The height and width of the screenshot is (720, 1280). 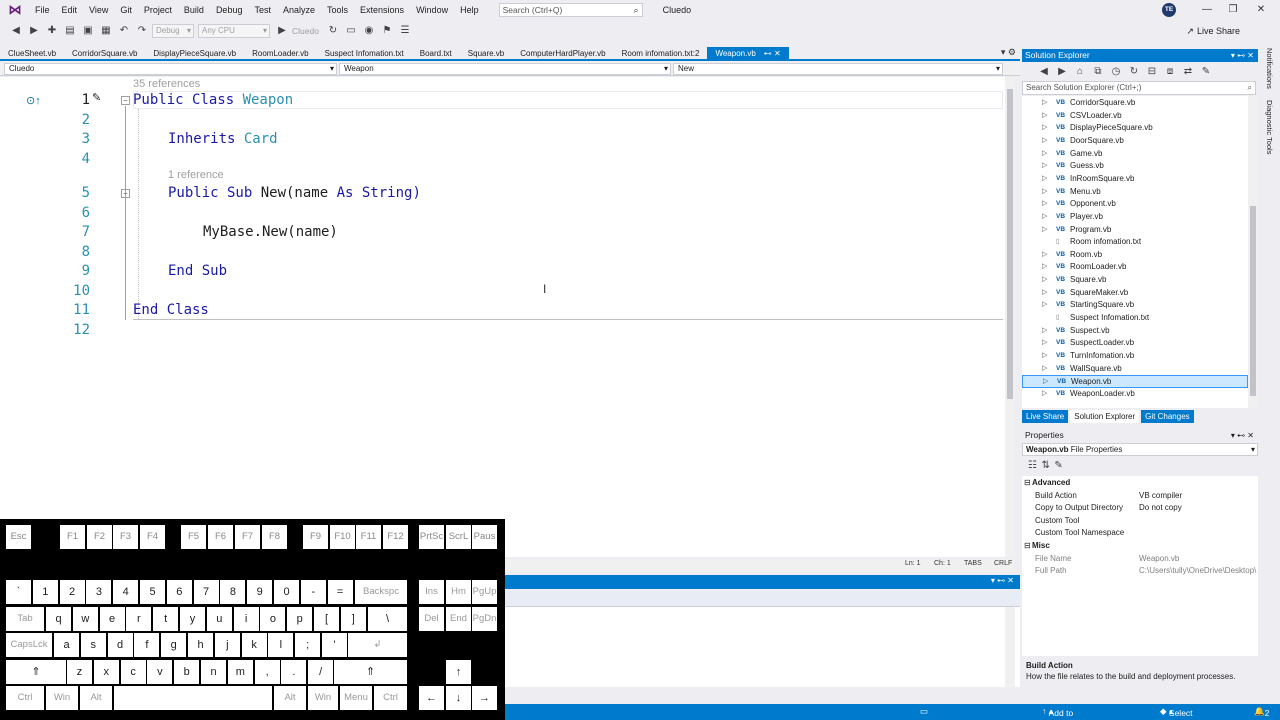 I want to click on keyboard-key: ;, so click(x=308, y=645).